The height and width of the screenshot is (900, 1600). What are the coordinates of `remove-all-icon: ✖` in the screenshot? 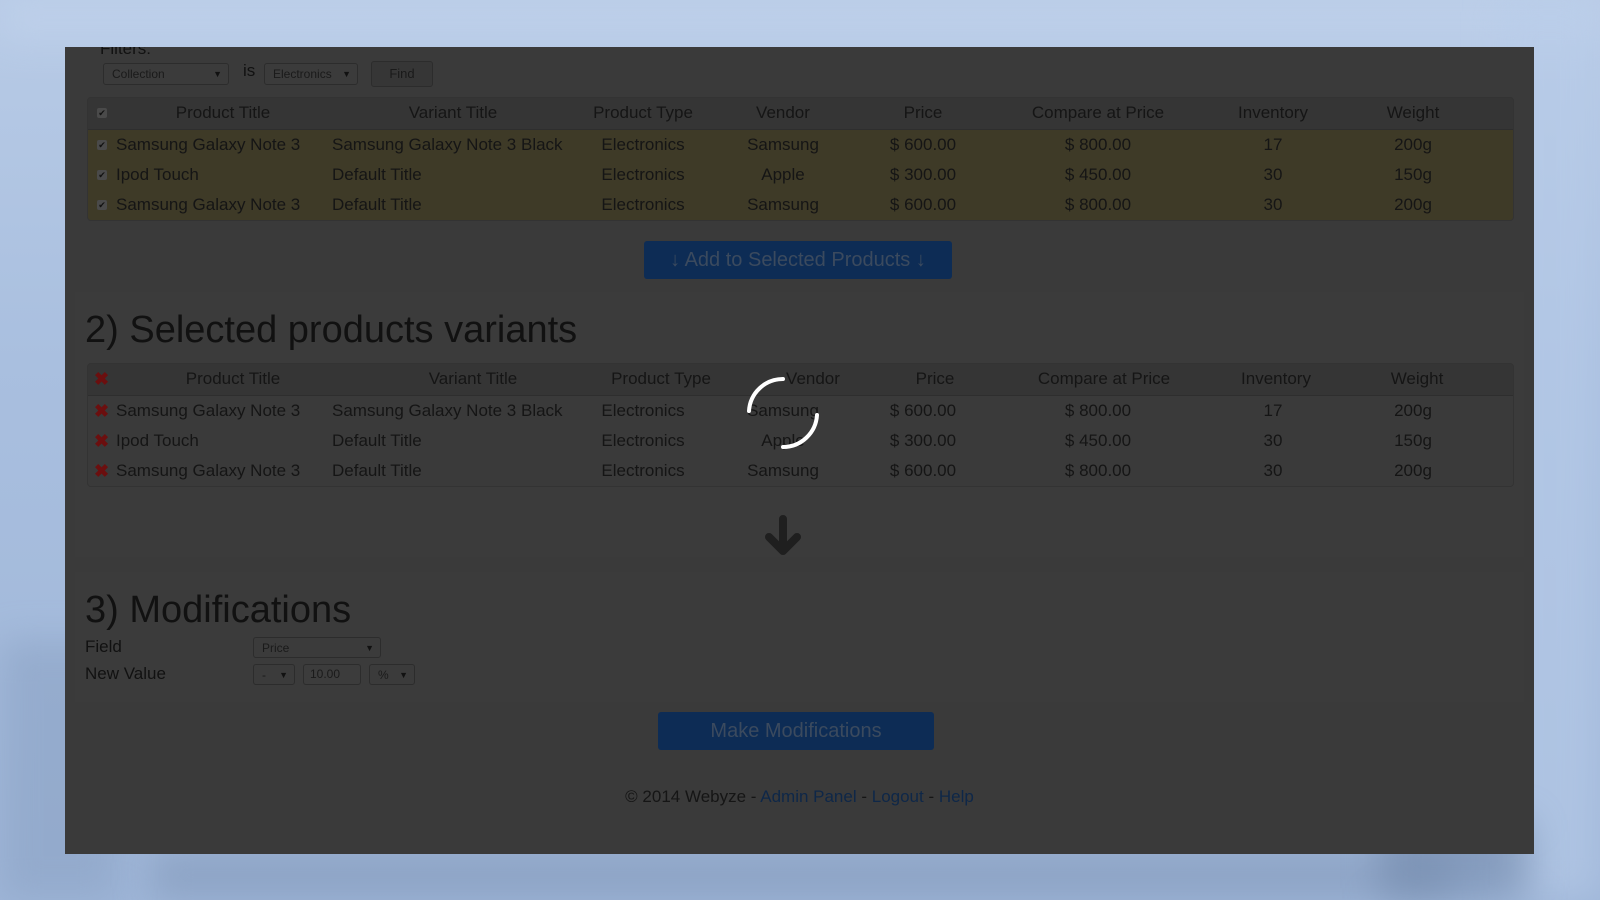 It's located at (101, 379).